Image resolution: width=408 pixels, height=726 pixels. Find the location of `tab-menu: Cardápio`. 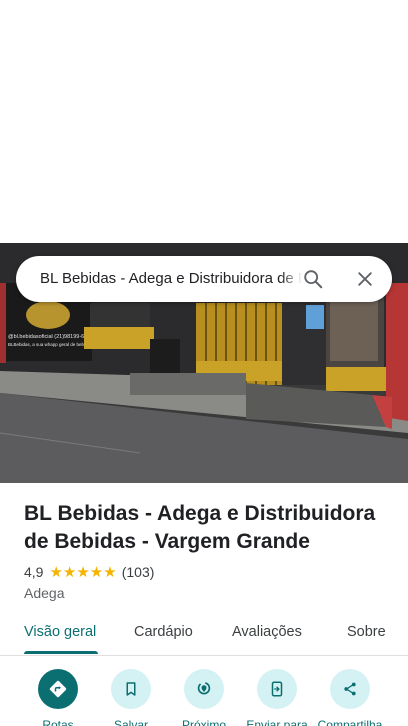

tab-menu: Cardápio is located at coordinates (163, 634).